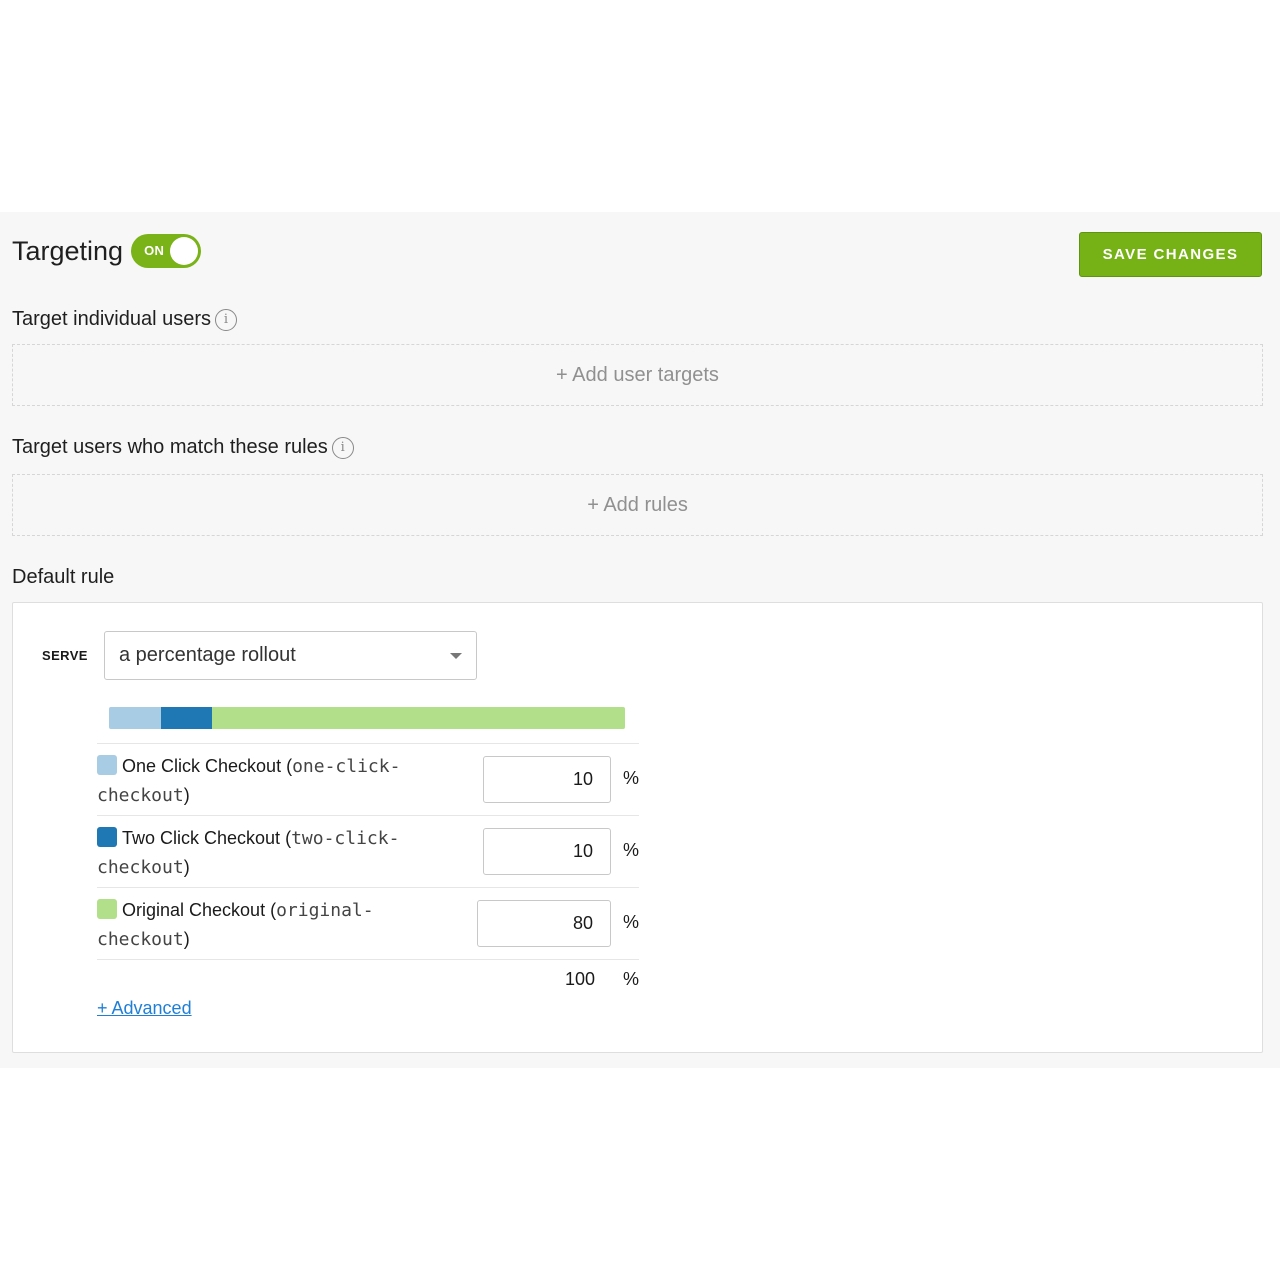  I want to click on chevron-down-icon, so click(456, 656).